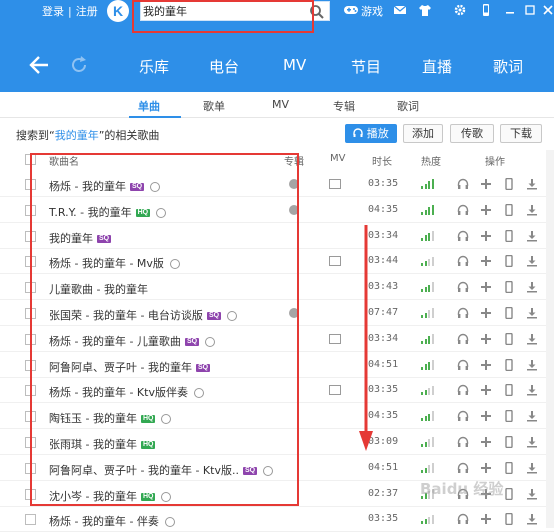 This screenshot has width=554, height=532. I want to click on col-duration: 时长, so click(382, 160).